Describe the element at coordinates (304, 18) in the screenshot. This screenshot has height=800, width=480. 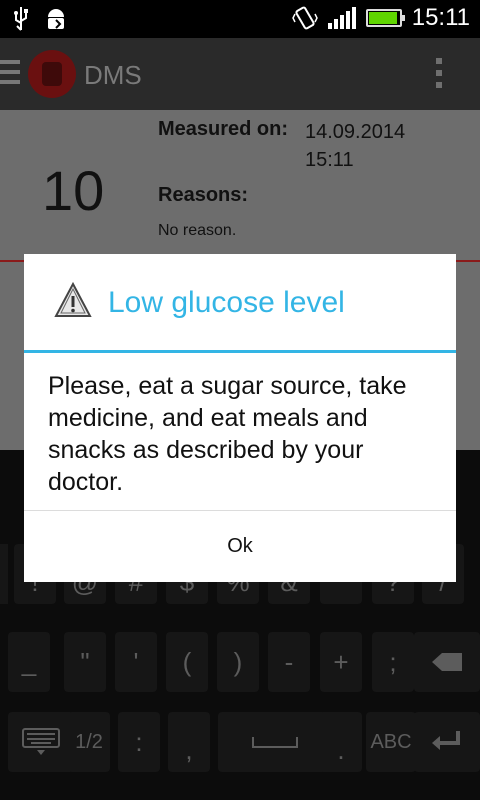
I see `vibrate-icon` at that location.